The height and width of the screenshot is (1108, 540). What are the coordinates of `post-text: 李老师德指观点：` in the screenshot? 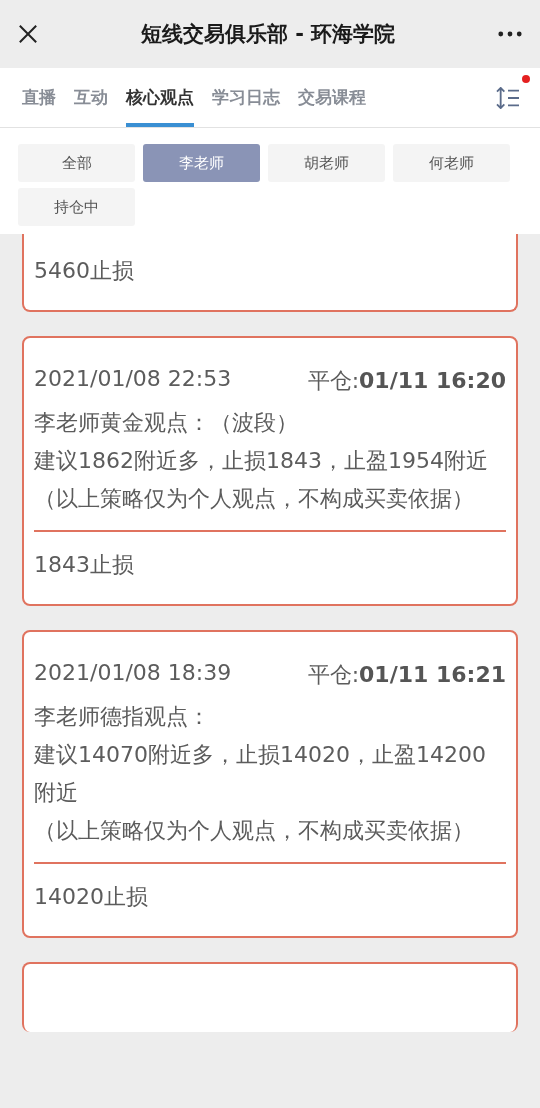 It's located at (122, 717).